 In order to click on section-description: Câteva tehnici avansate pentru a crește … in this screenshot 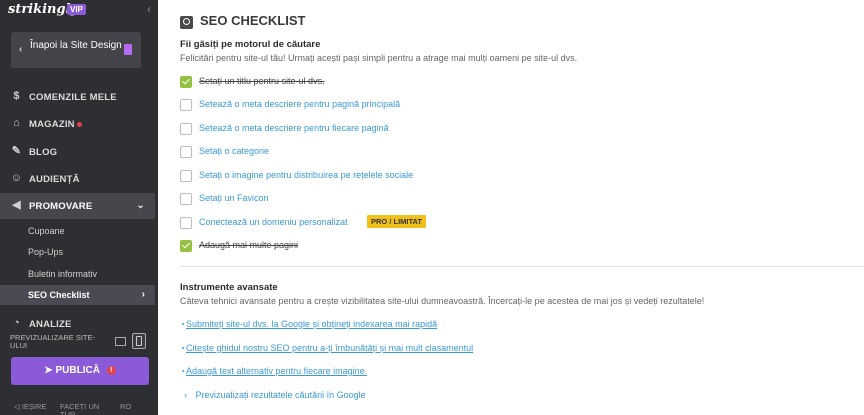, I will do `click(442, 301)`.